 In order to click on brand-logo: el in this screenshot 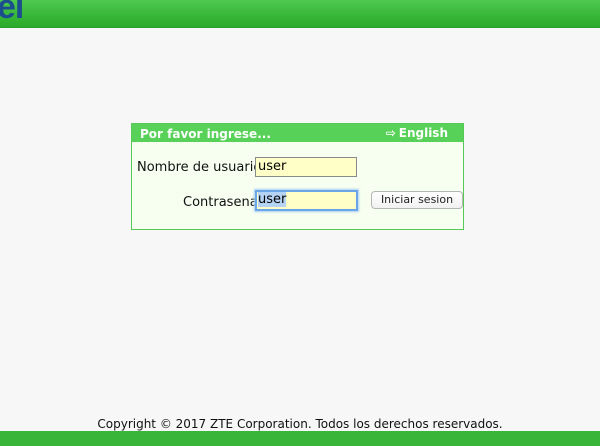, I will do `click(12, 13)`.